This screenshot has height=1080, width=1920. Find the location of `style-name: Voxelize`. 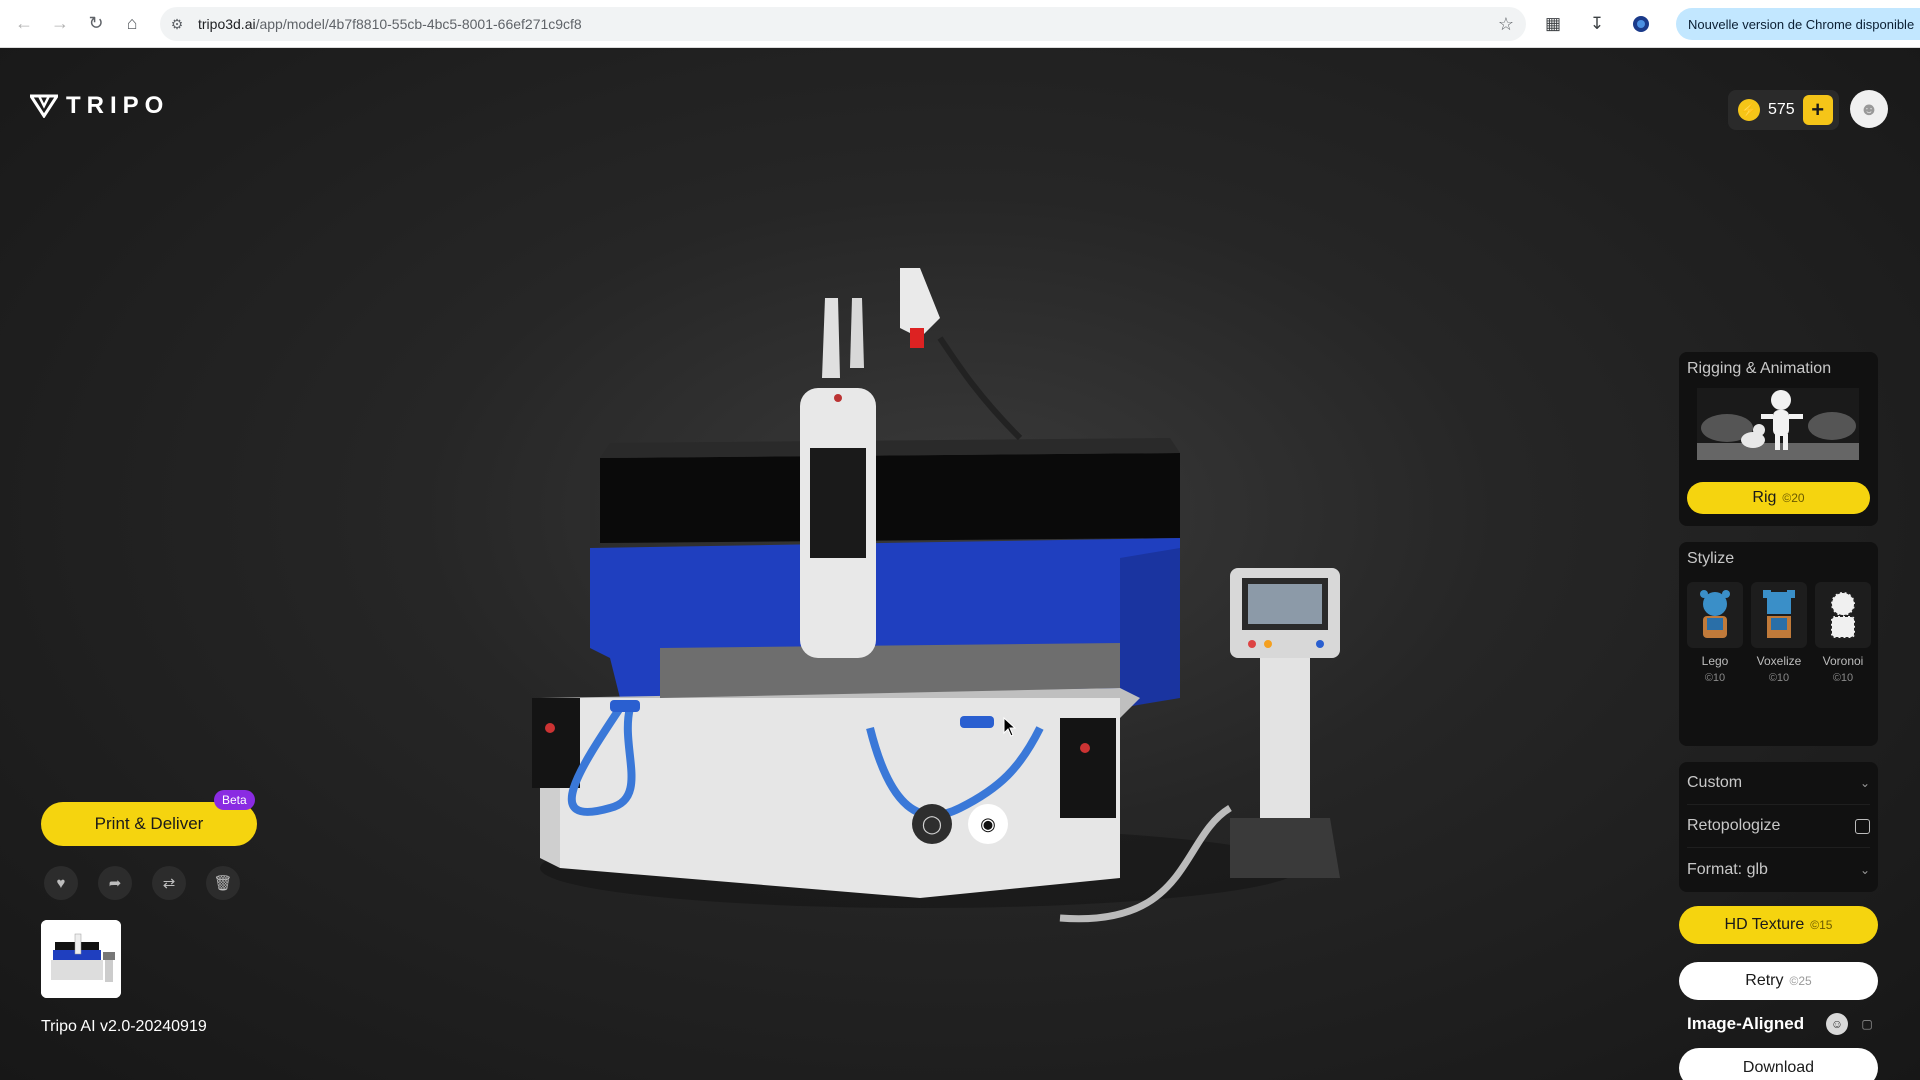

style-name: Voxelize is located at coordinates (1779, 661).